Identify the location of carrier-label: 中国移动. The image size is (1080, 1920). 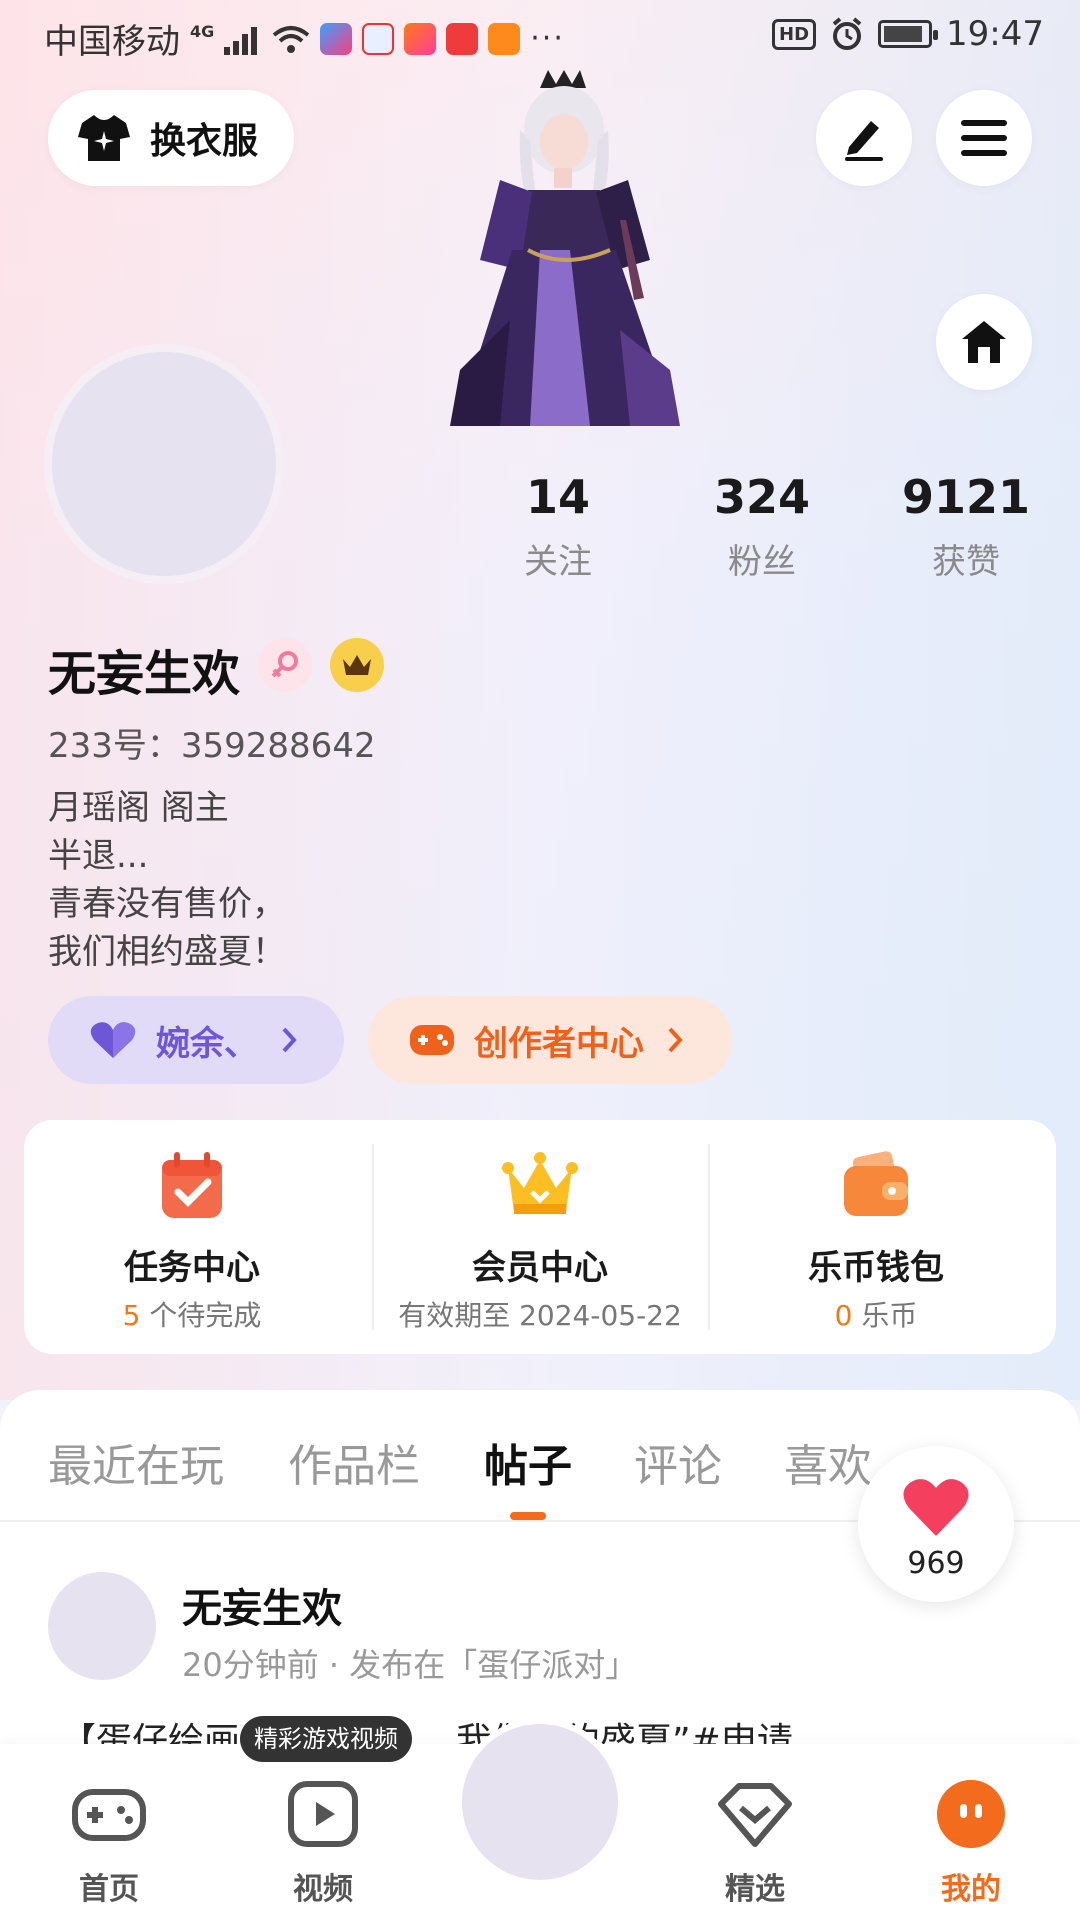
(112, 42).